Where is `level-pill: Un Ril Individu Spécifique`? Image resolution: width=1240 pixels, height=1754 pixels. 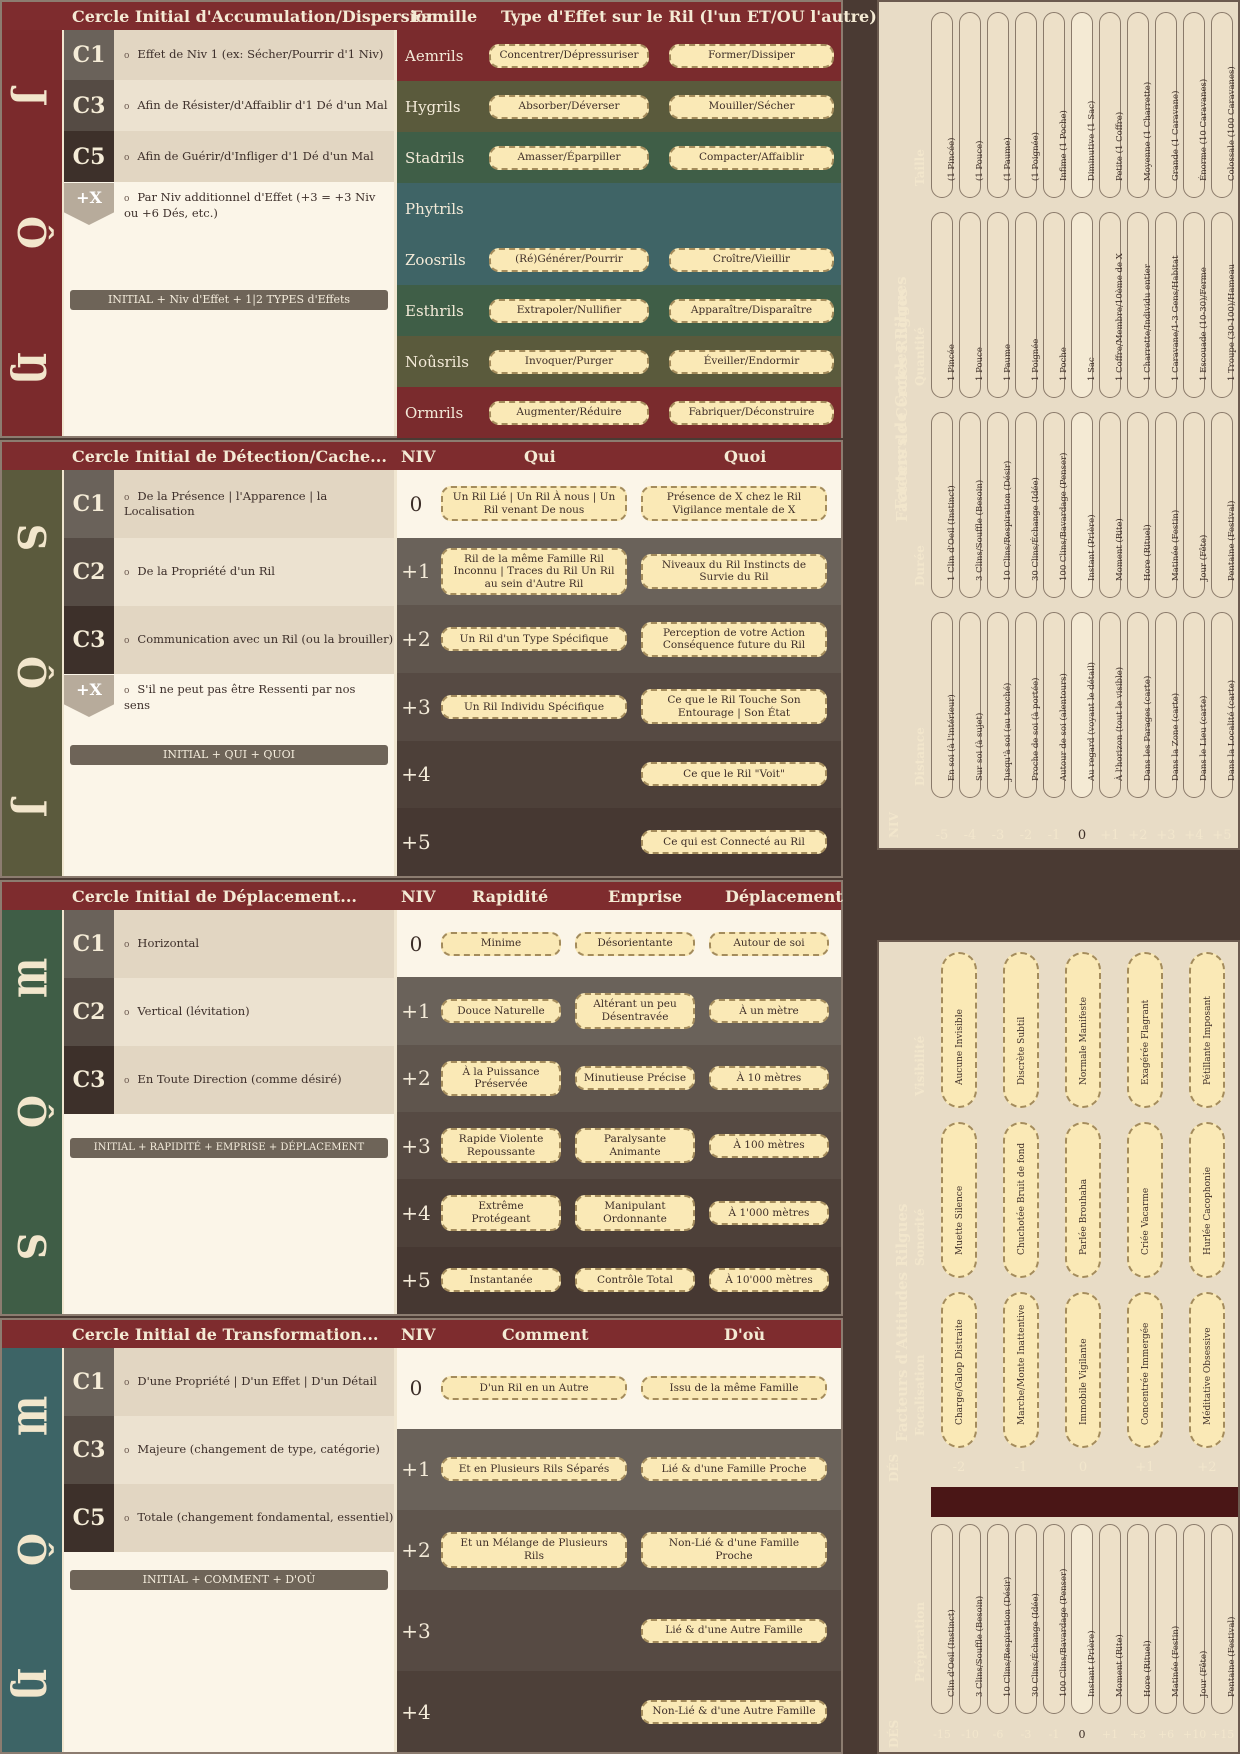 level-pill: Un Ril Individu Spécifique is located at coordinates (534, 706).